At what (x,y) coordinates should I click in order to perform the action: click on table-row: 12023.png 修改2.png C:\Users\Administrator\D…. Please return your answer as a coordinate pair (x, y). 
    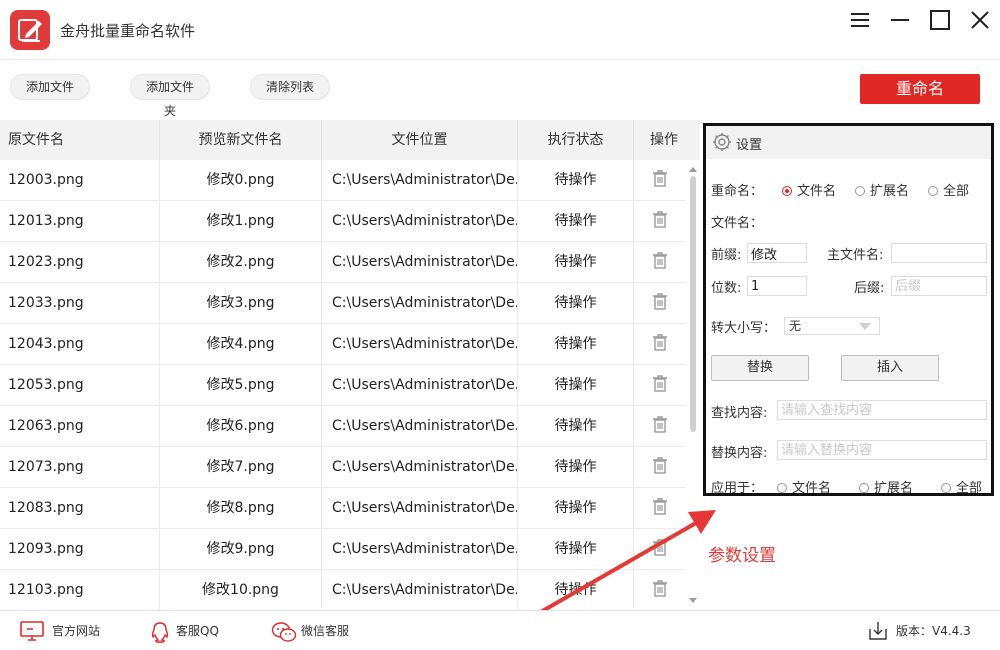
    Looking at the image, I should click on (343, 262).